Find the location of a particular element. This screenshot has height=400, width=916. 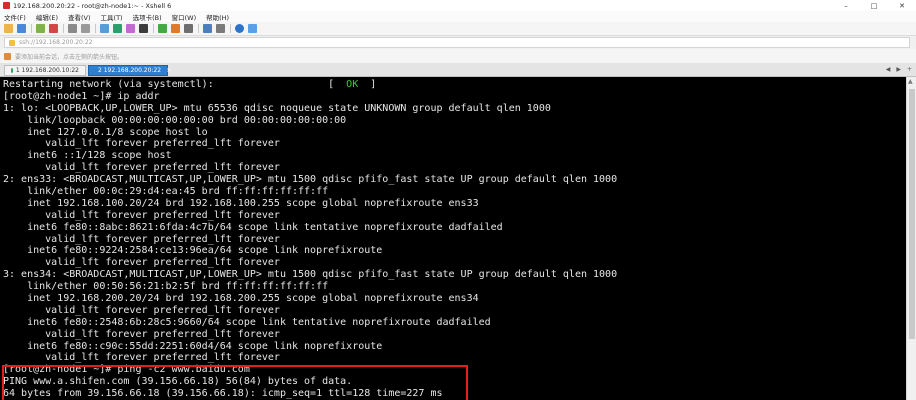

tab-session-1: 1 192.168.200.10:22 is located at coordinates (45, 70).